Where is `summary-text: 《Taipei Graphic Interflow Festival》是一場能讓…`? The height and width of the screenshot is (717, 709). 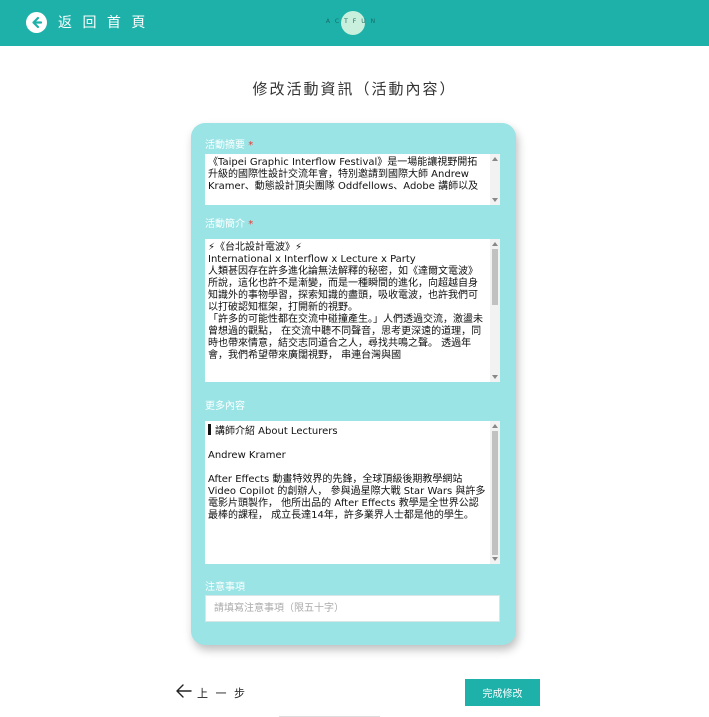
summary-text: 《Taipei Graphic Interflow Festival》是一場能讓… is located at coordinates (343, 174).